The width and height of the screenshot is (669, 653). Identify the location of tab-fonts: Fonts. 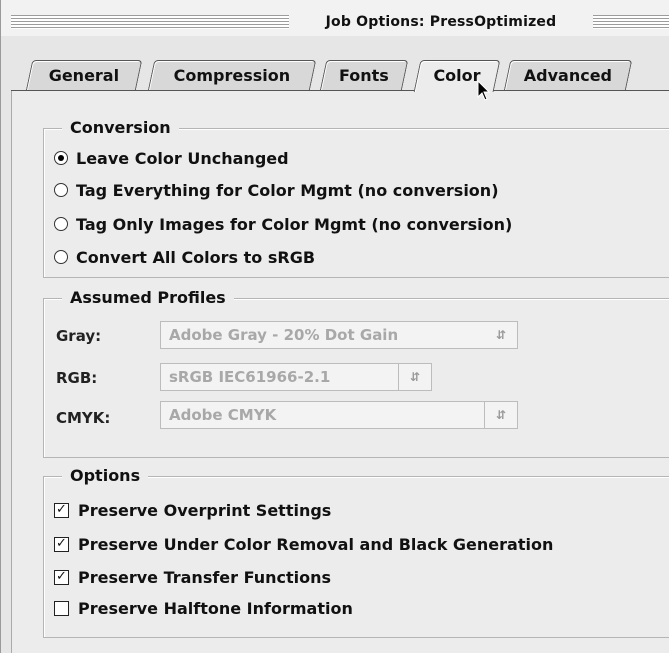
(364, 75).